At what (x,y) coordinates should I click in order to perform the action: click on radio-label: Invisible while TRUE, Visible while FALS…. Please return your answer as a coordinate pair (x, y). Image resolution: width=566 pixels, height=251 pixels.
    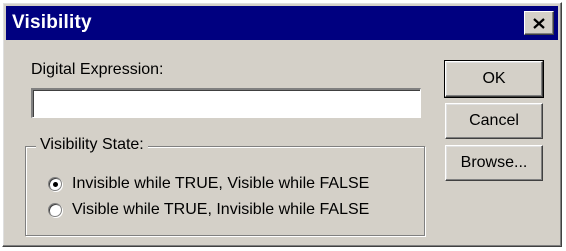
    Looking at the image, I should click on (221, 183).